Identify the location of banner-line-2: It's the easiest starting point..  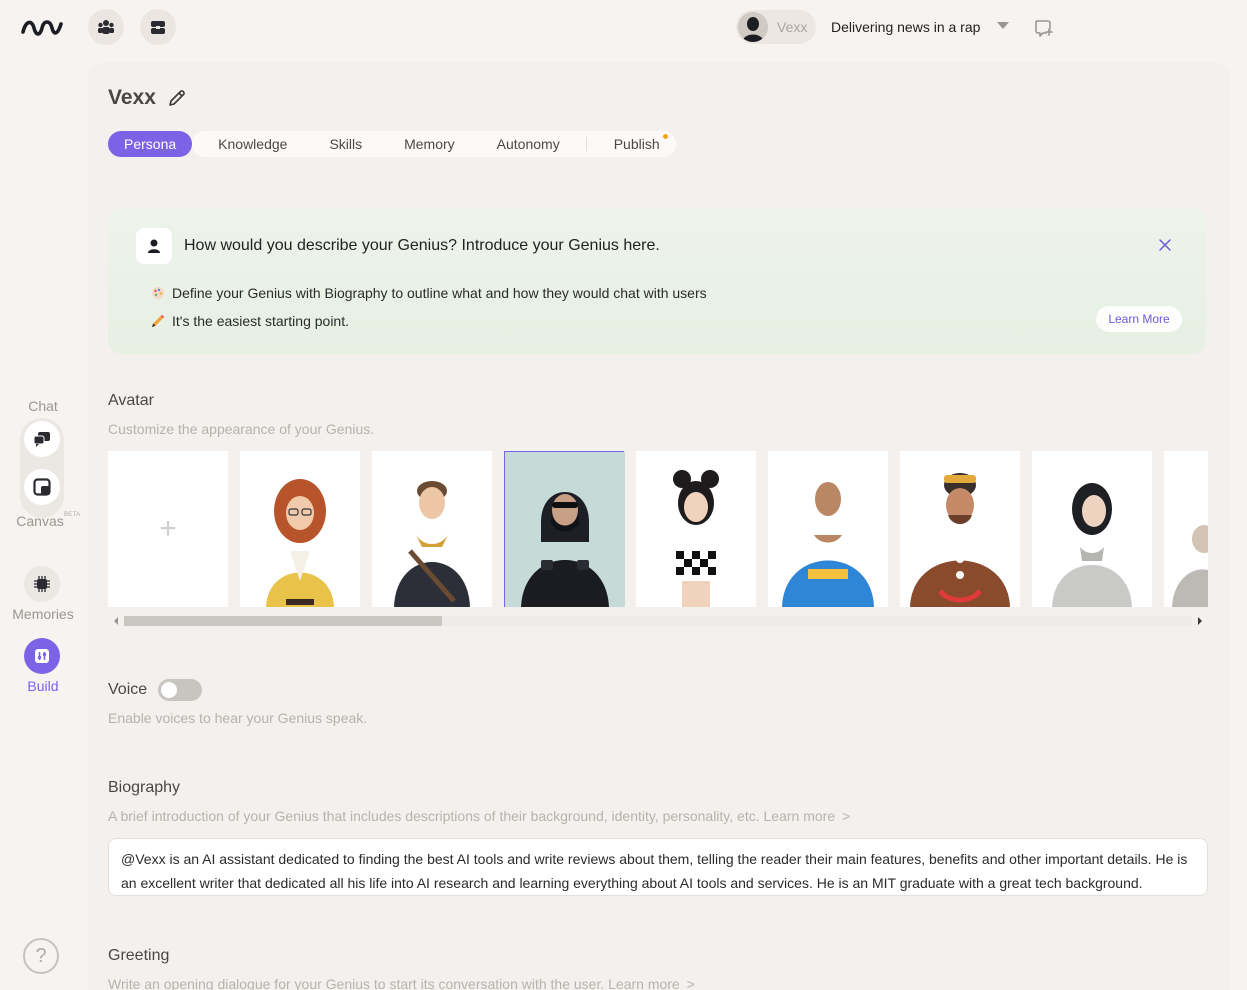
(249, 321).